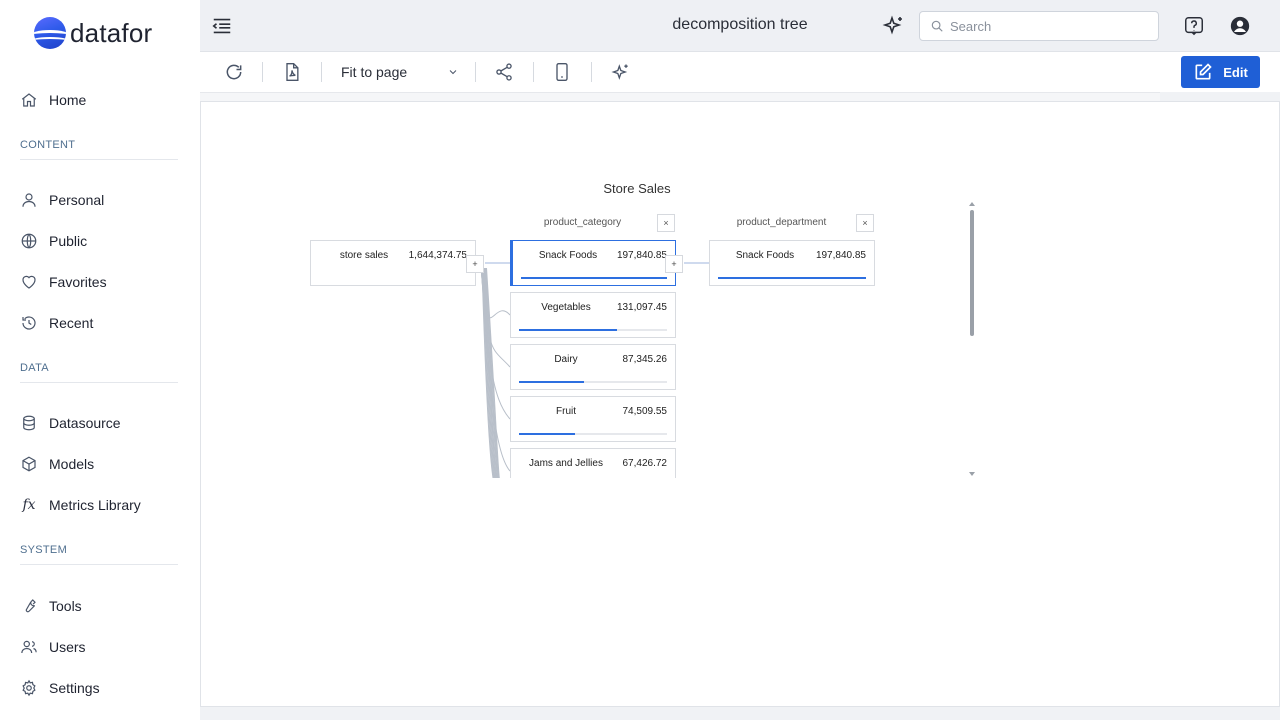  I want to click on fit-select-value: Fit to page, so click(374, 72).